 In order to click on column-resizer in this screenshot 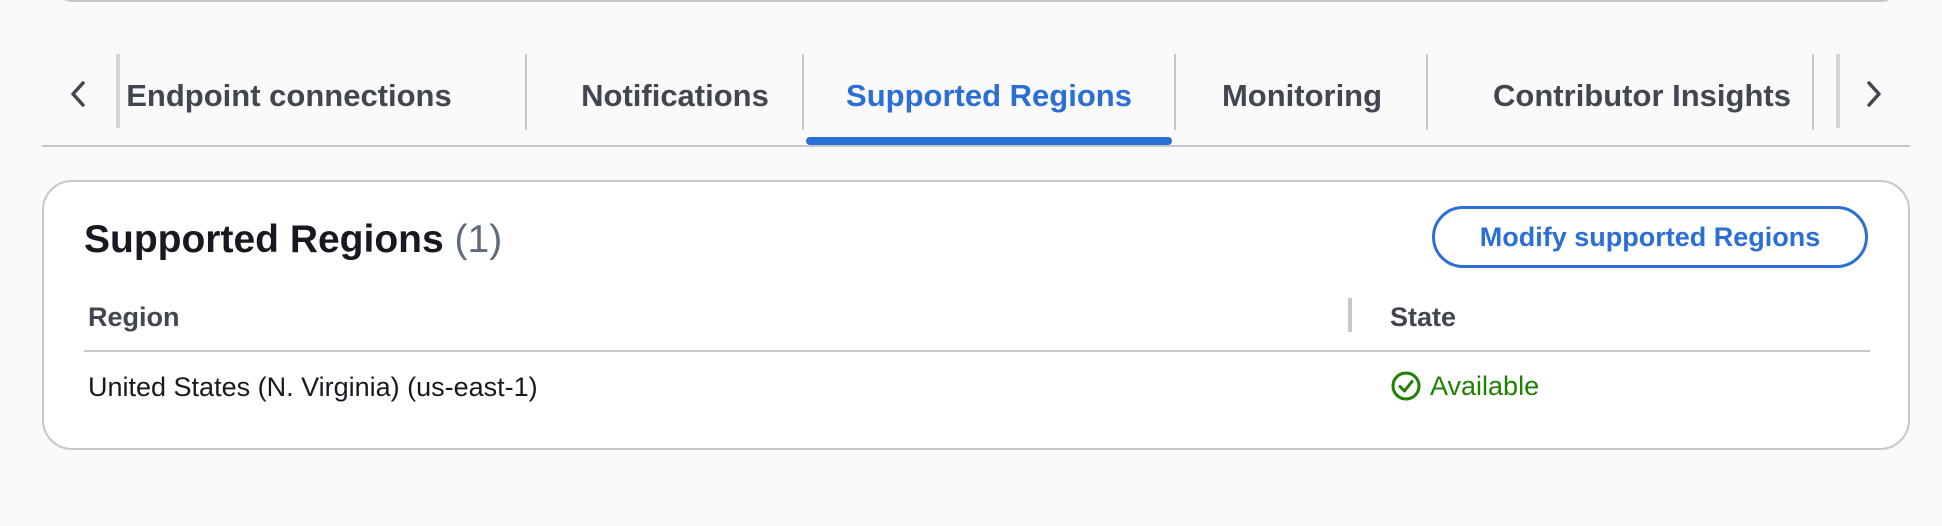, I will do `click(1350, 315)`.